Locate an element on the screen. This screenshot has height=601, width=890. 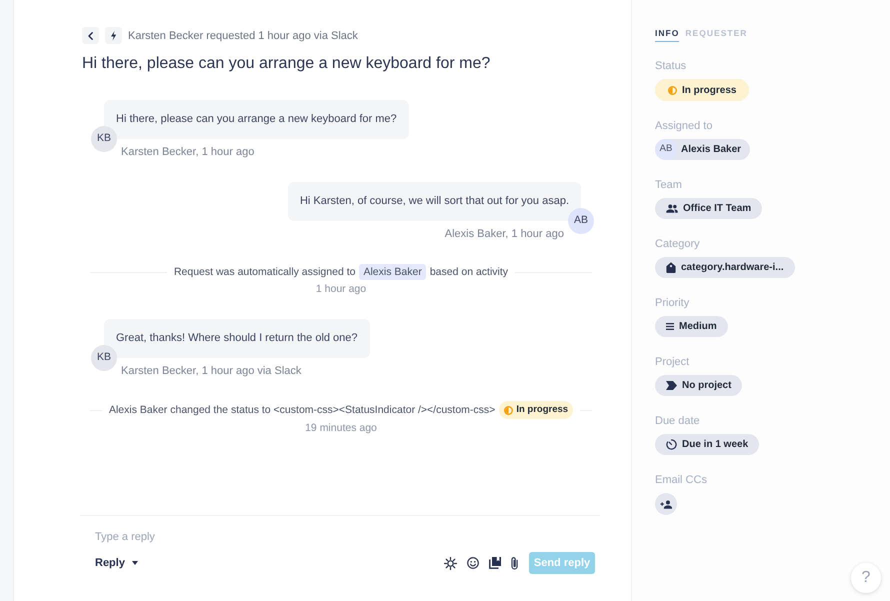
add-cc-button is located at coordinates (666, 504).